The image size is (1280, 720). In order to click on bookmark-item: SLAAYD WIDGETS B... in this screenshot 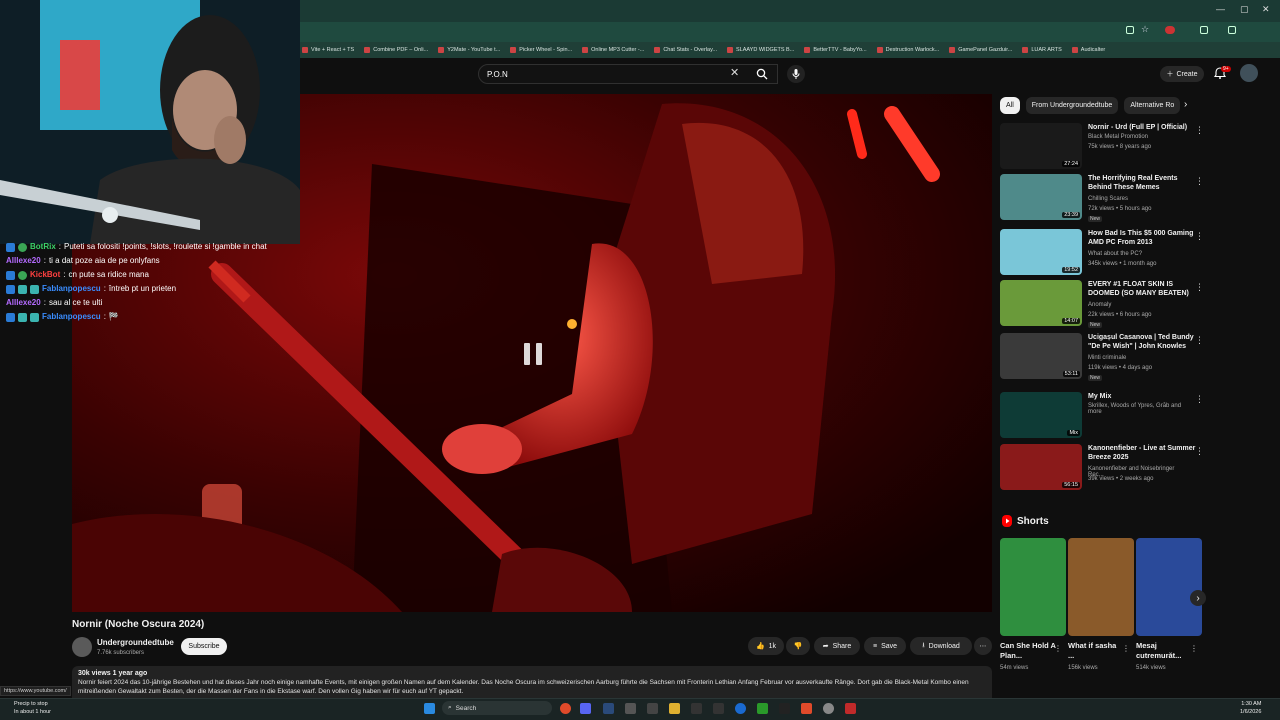, I will do `click(760, 50)`.